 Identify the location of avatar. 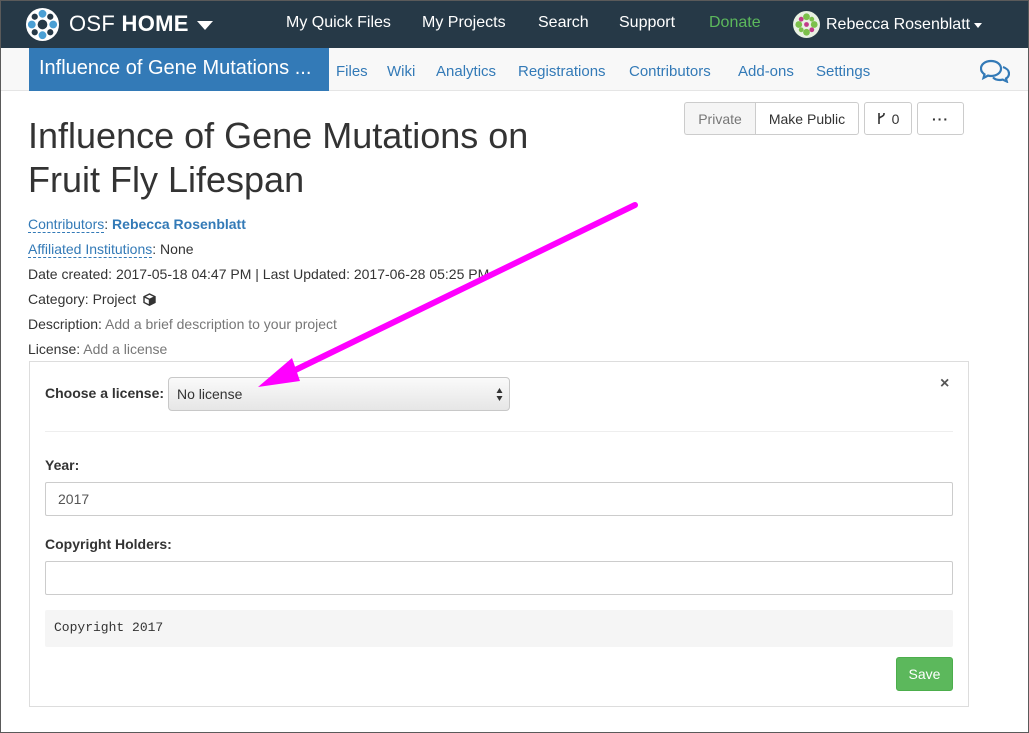
(806, 24).